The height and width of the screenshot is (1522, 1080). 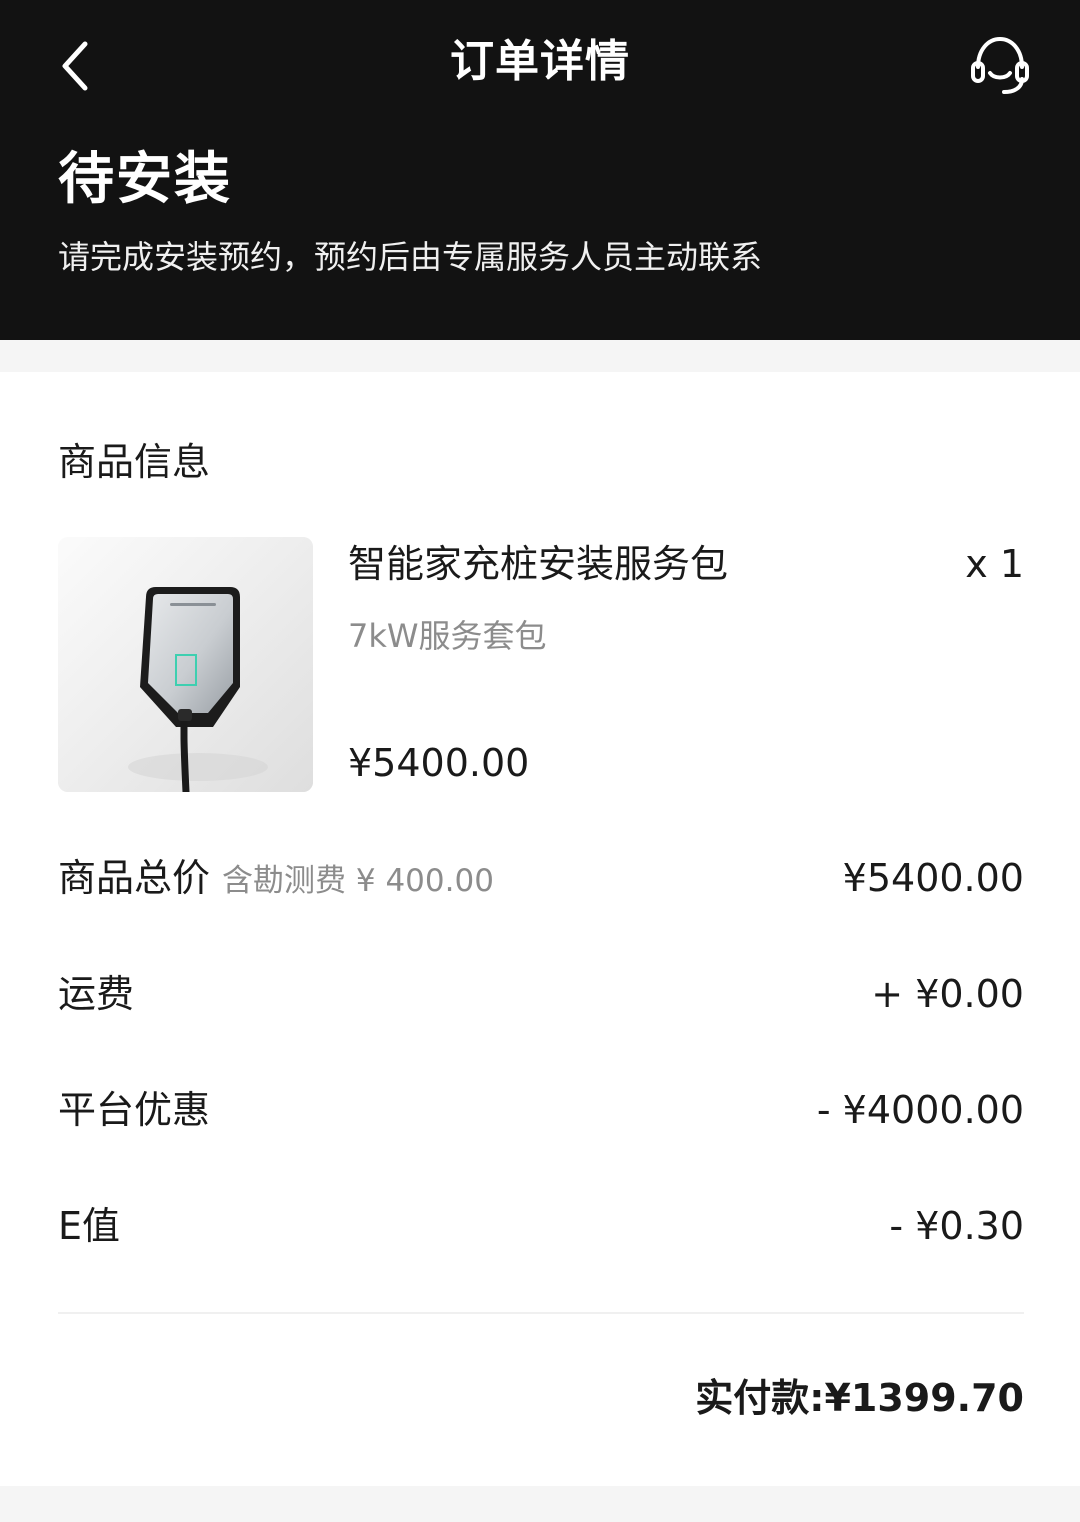 I want to click on product-price: ¥5400.00, so click(x=439, y=763).